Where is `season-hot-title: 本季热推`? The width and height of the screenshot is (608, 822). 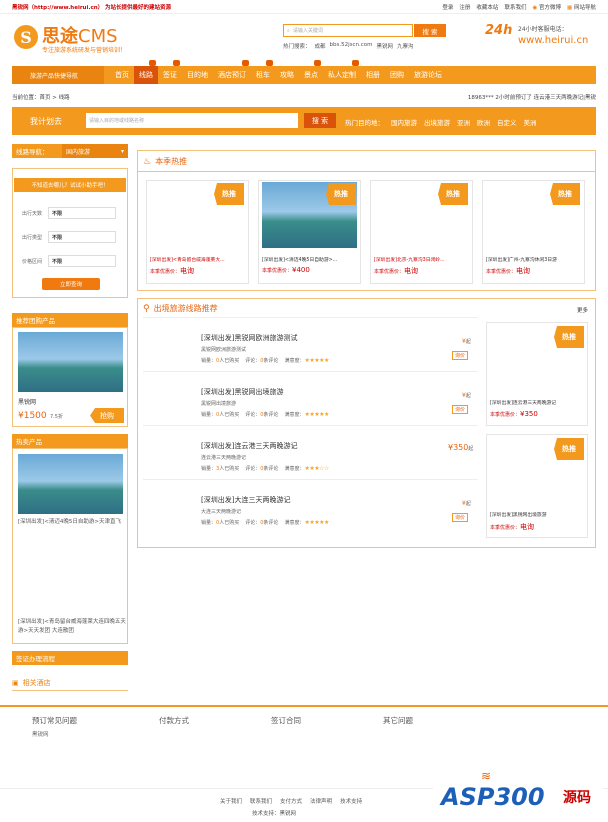 season-hot-title: 本季热推 is located at coordinates (171, 161).